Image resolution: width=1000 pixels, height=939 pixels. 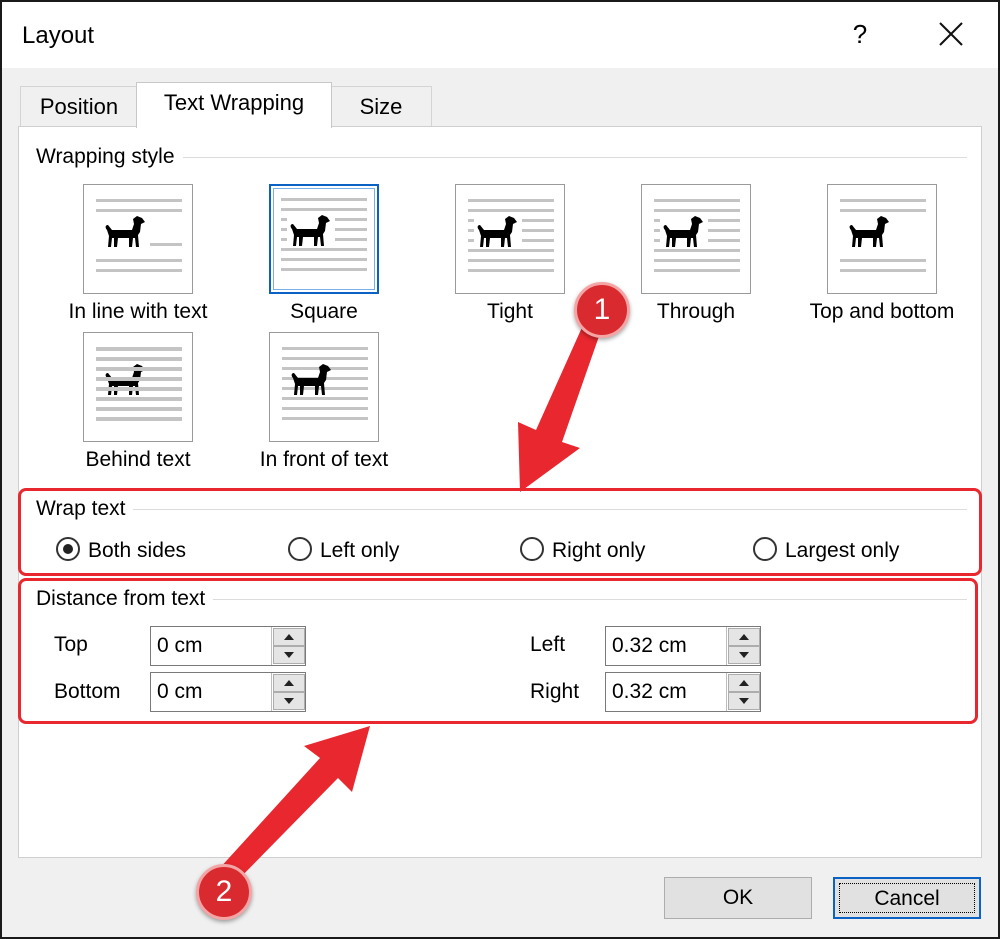 What do you see at coordinates (109, 157) in the screenshot?
I see `wrapping-style-heading: Wrapping style` at bounding box center [109, 157].